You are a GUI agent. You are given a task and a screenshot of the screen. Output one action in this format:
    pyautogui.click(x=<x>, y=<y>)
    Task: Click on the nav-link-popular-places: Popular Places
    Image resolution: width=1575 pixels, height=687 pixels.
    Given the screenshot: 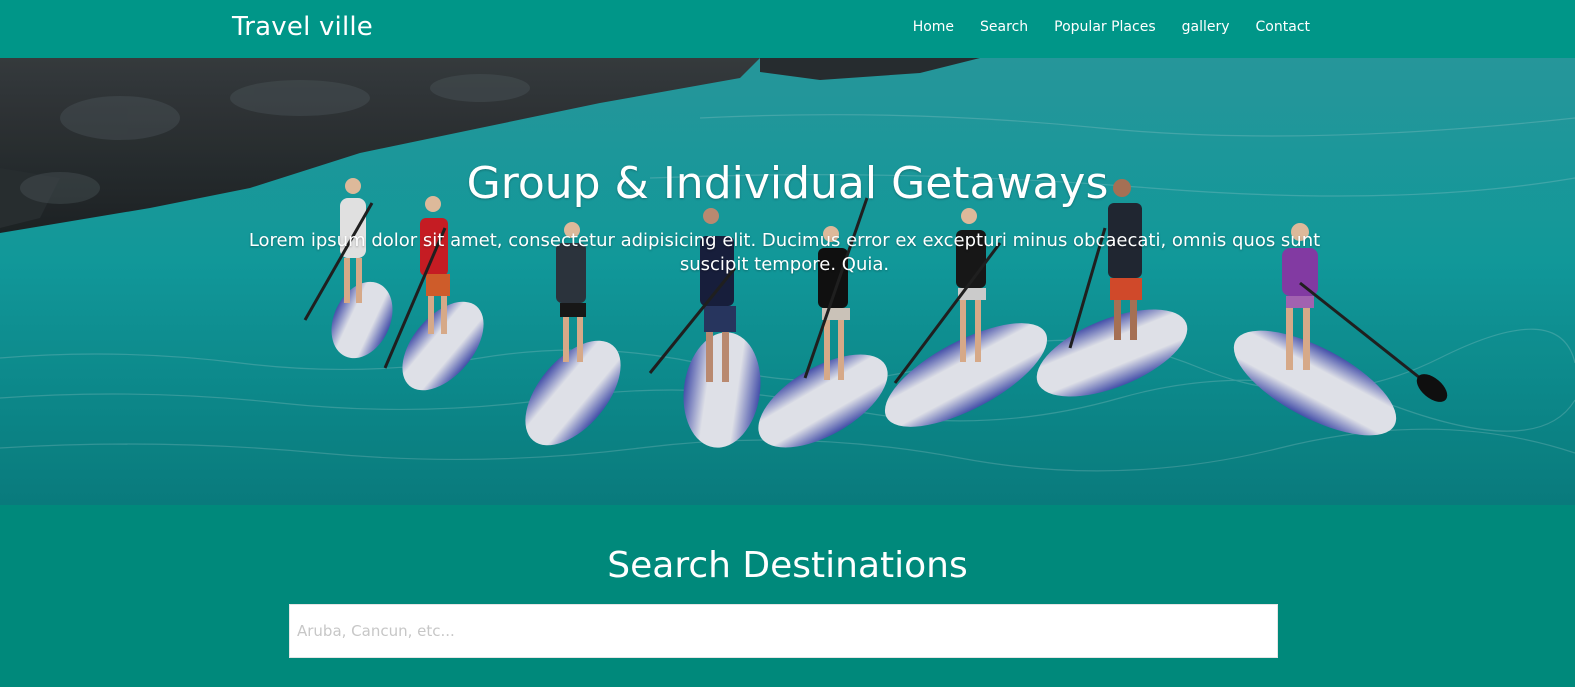 What is the action you would take?
    pyautogui.click(x=1104, y=27)
    